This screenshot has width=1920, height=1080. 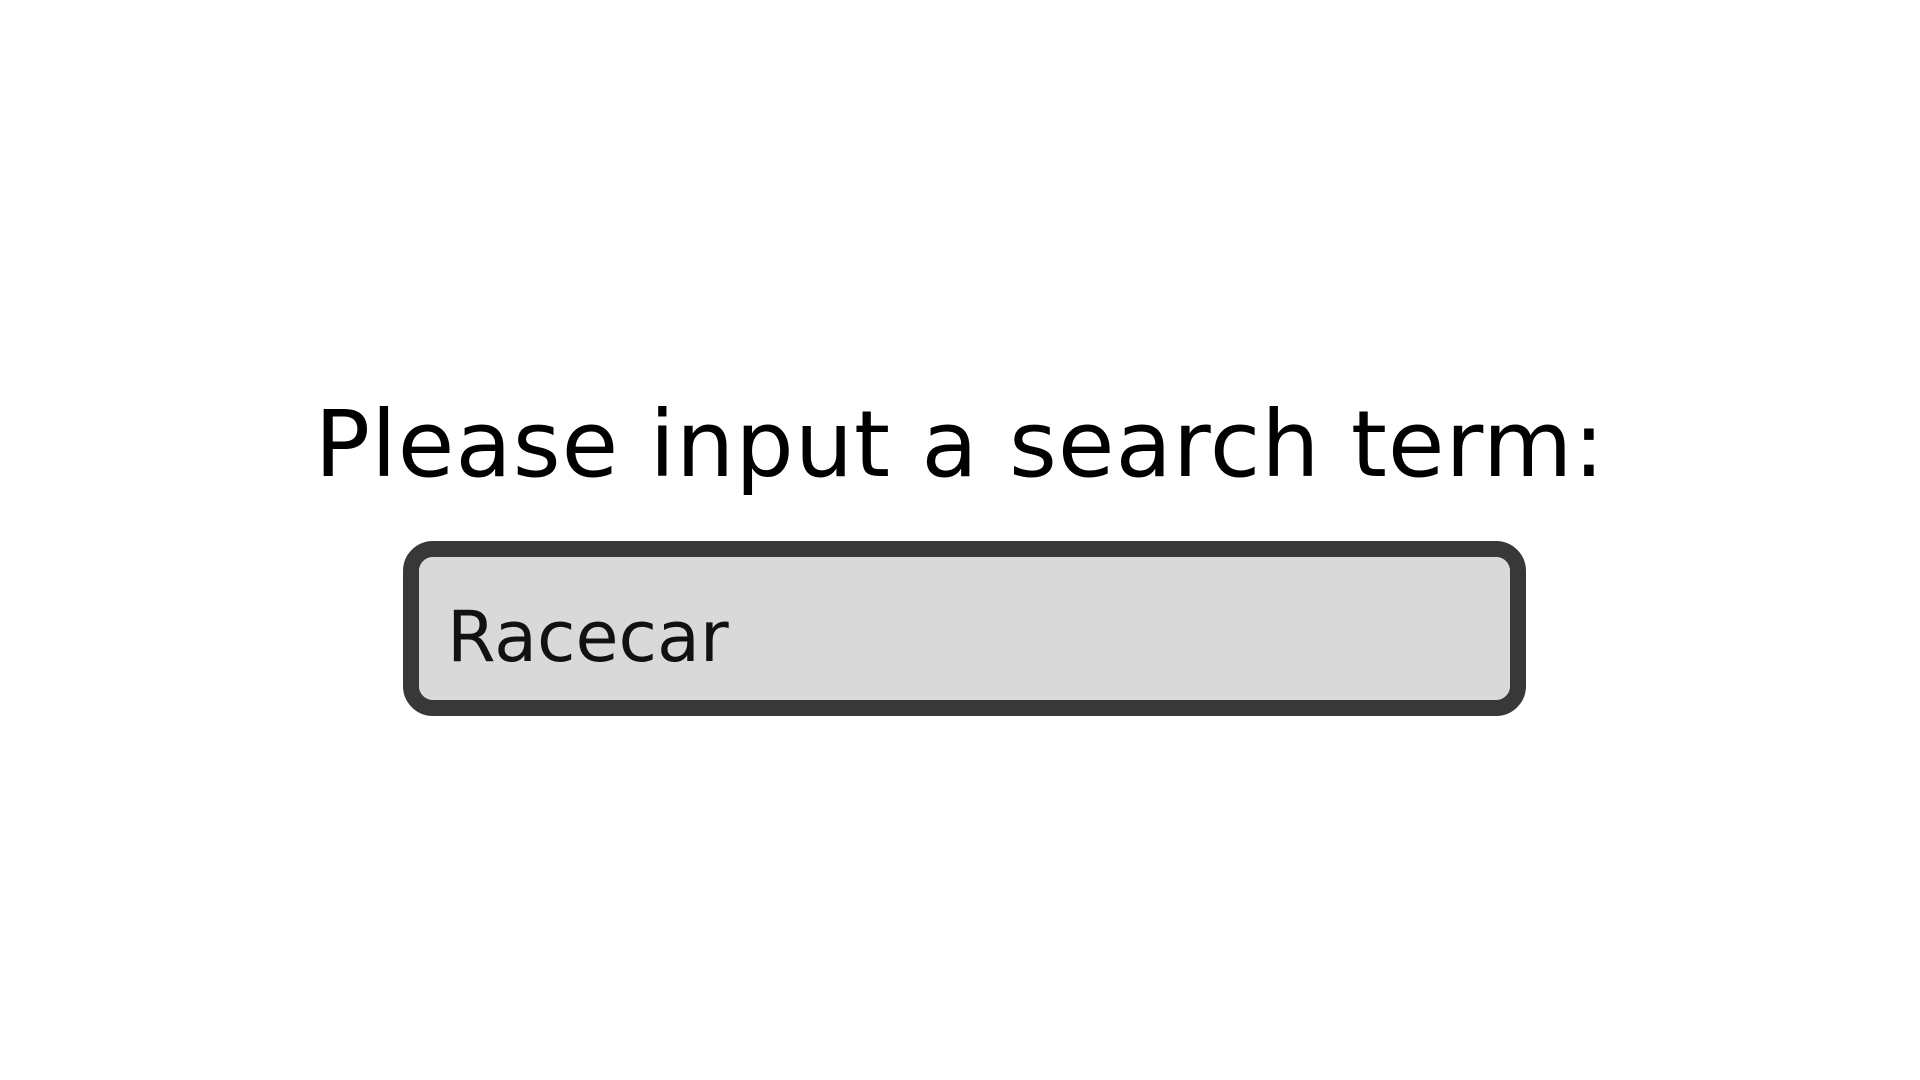 I want to click on search-input: Racecar, so click(x=964, y=628).